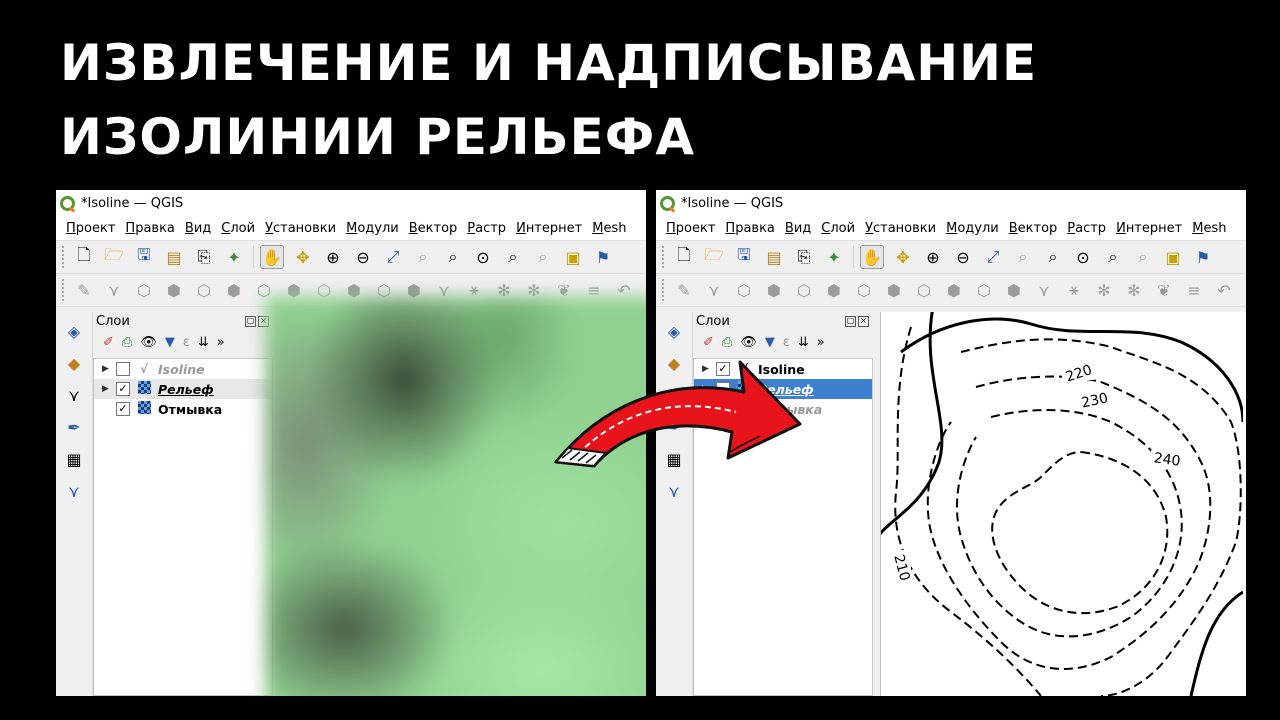 The width and height of the screenshot is (1280, 720). I want to click on zoom-full-icon: ⤢, so click(393, 257).